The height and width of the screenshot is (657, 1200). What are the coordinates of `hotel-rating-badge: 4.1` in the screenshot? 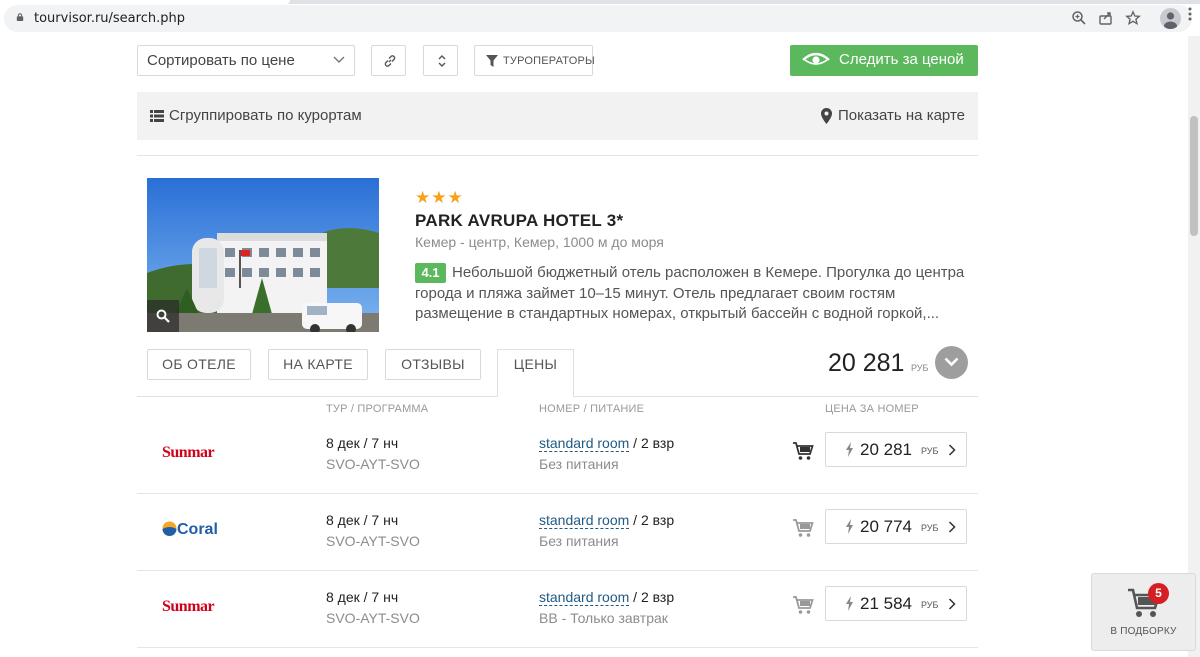 It's located at (430, 273).